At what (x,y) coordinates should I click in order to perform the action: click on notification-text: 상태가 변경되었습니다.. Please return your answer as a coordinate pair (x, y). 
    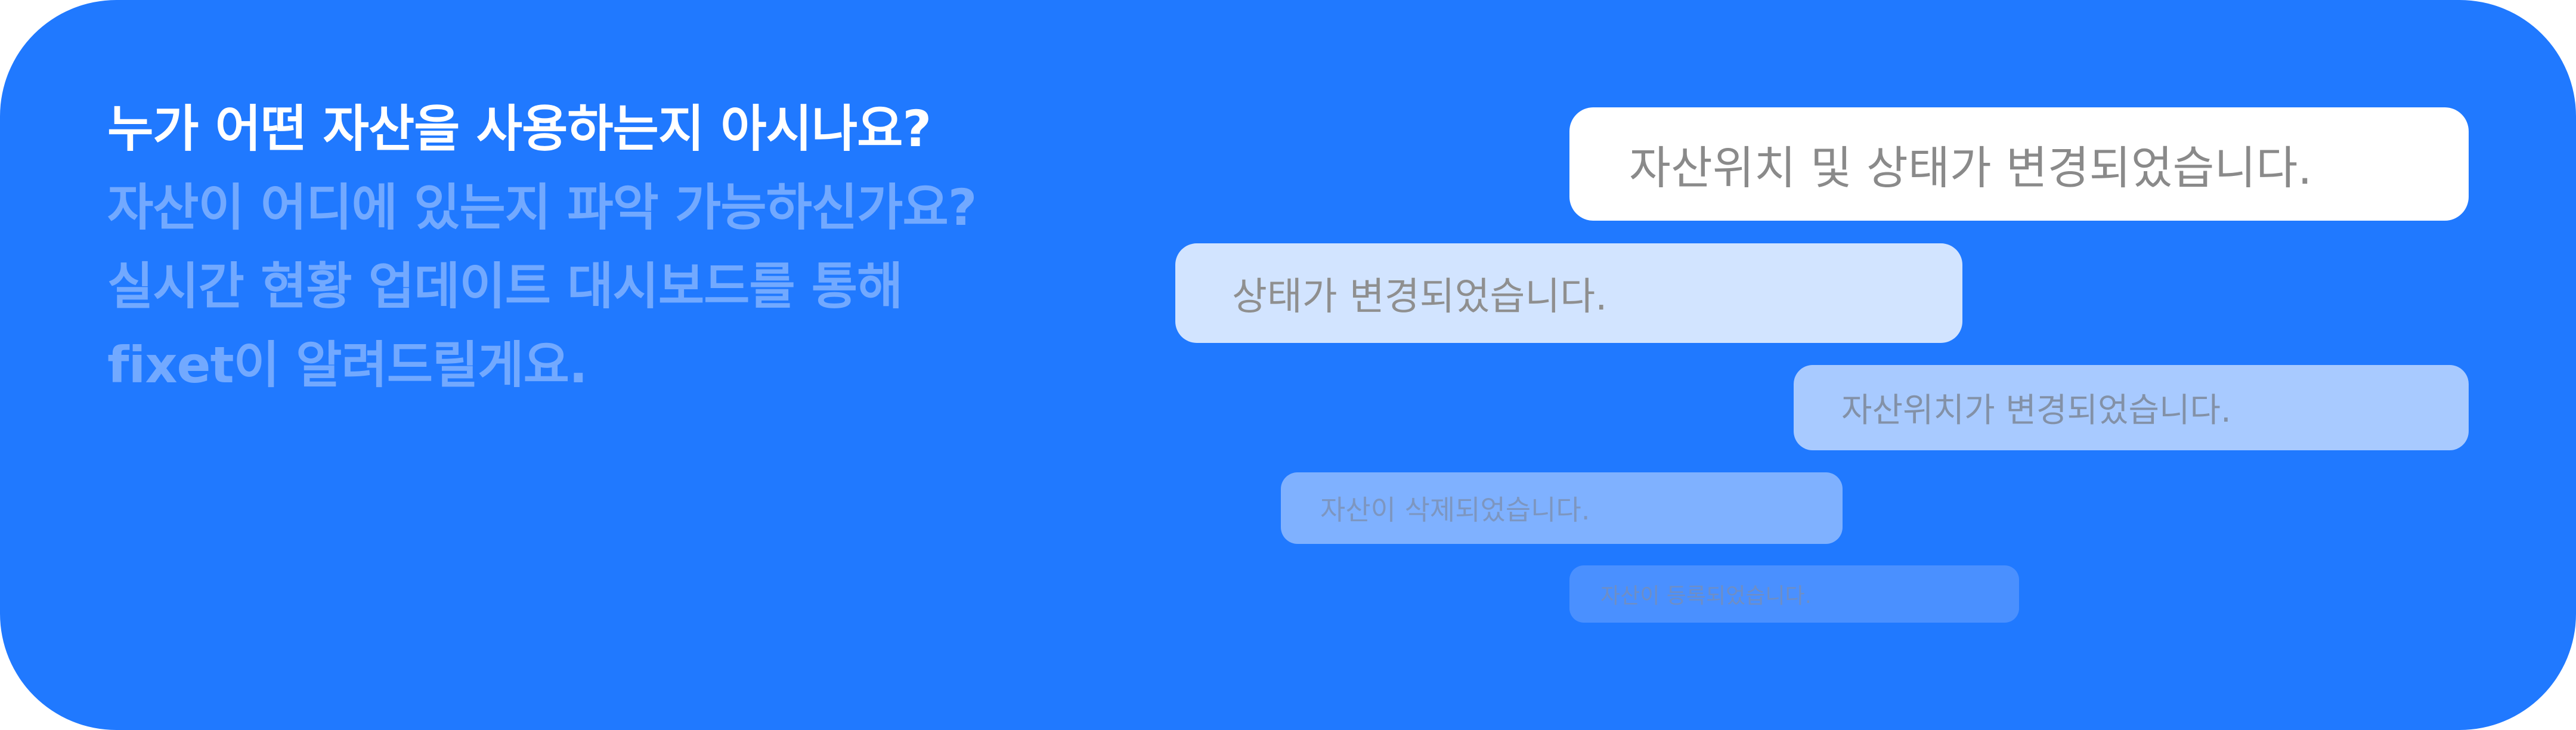
    Looking at the image, I should click on (1420, 296).